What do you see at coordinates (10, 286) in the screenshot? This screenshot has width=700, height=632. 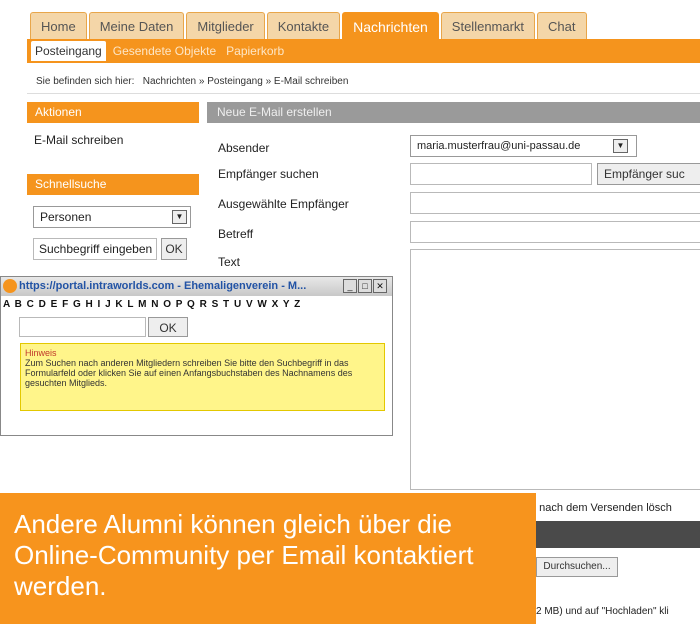 I see `browser-icon` at bounding box center [10, 286].